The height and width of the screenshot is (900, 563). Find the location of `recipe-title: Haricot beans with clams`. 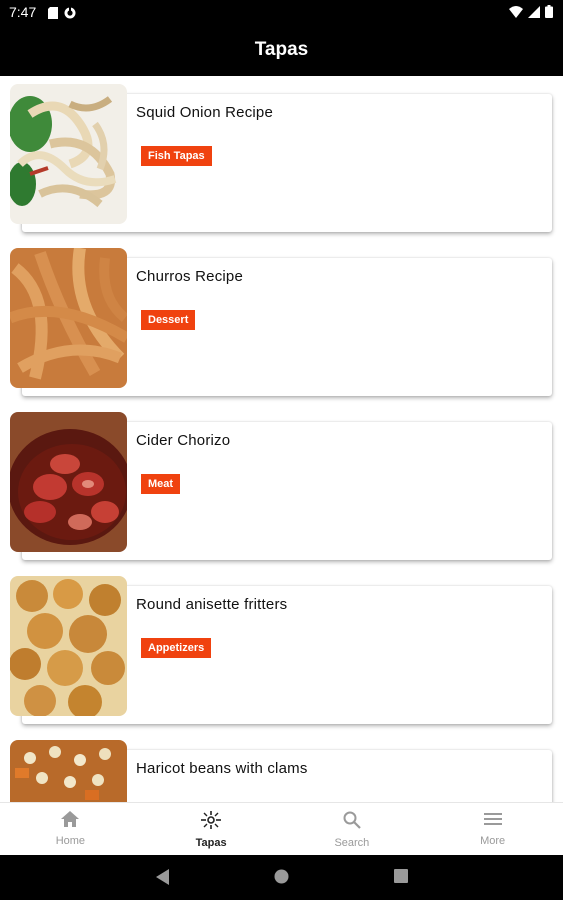

recipe-title: Haricot beans with clams is located at coordinates (222, 768).